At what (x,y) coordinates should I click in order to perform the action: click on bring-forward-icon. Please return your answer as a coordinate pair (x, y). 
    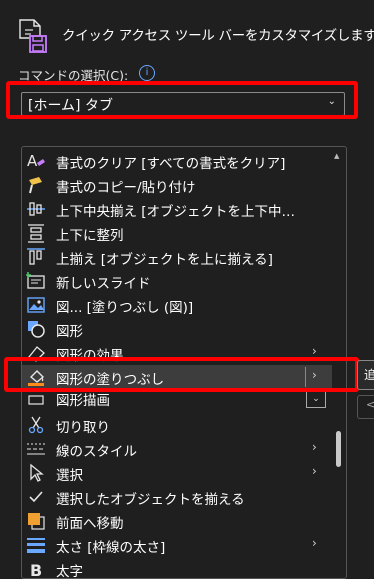
    Looking at the image, I should click on (36, 521).